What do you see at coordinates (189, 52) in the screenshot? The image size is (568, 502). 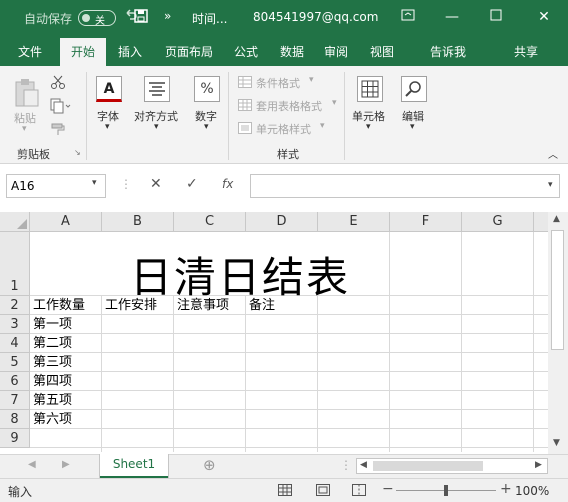 I see `tab-page-layout: 页面布局` at bounding box center [189, 52].